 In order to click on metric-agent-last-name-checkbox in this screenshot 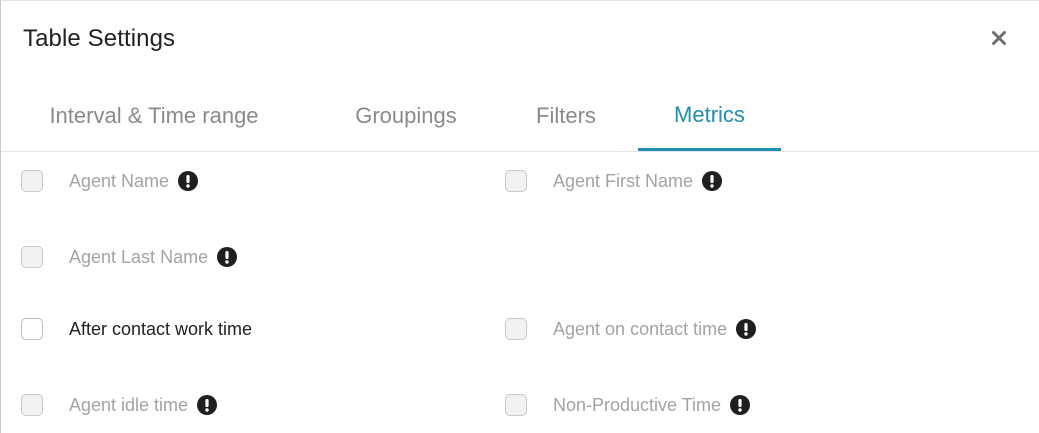, I will do `click(32, 257)`.